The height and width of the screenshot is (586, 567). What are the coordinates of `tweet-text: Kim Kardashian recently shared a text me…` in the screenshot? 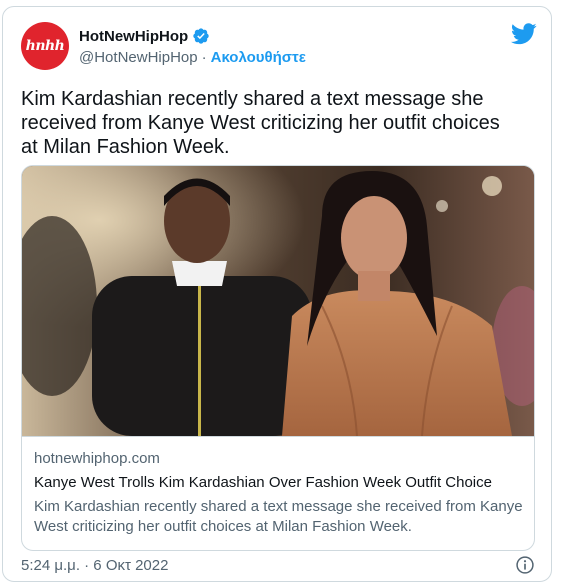 It's located at (260, 123).